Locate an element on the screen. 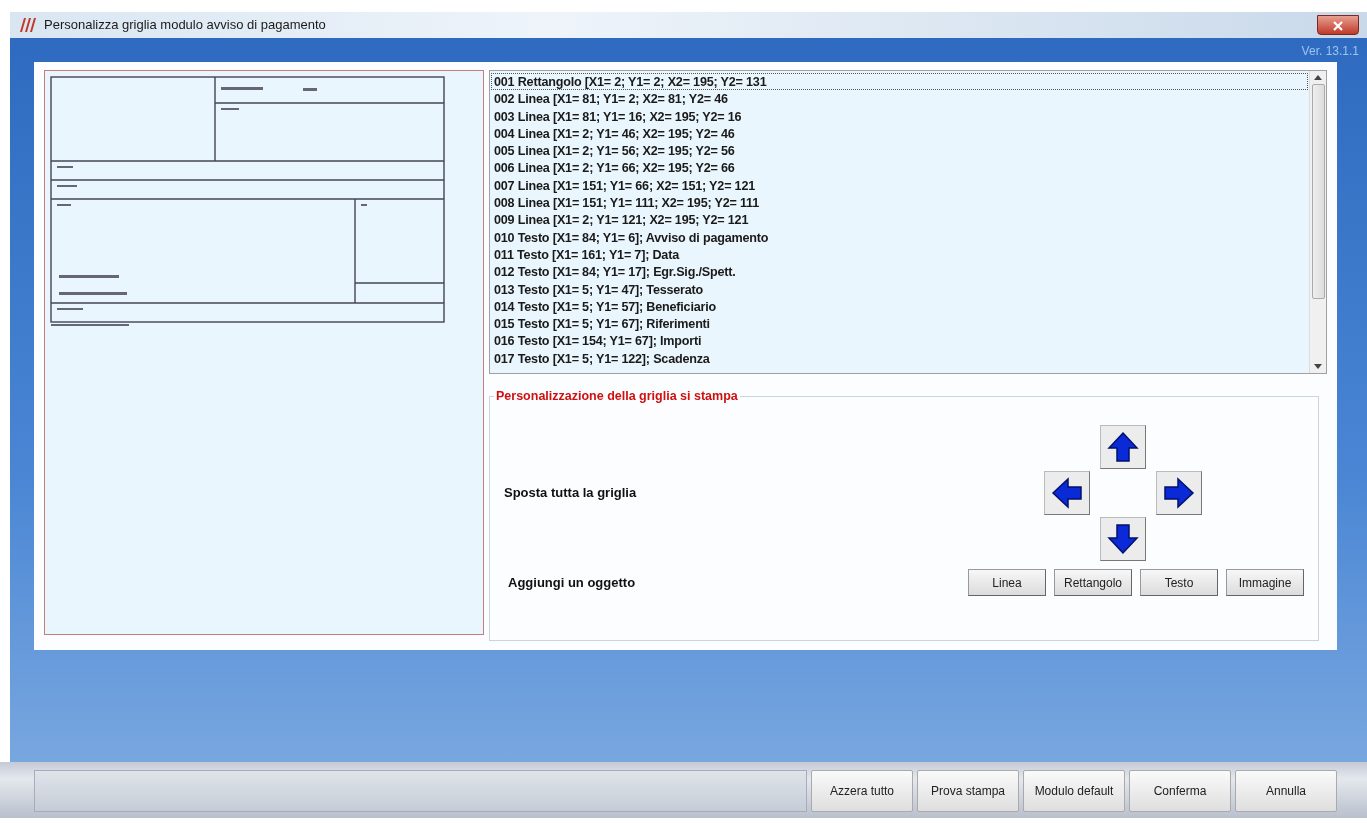 This screenshot has width=1367, height=823. scroll-up-icon is located at coordinates (1318, 77).